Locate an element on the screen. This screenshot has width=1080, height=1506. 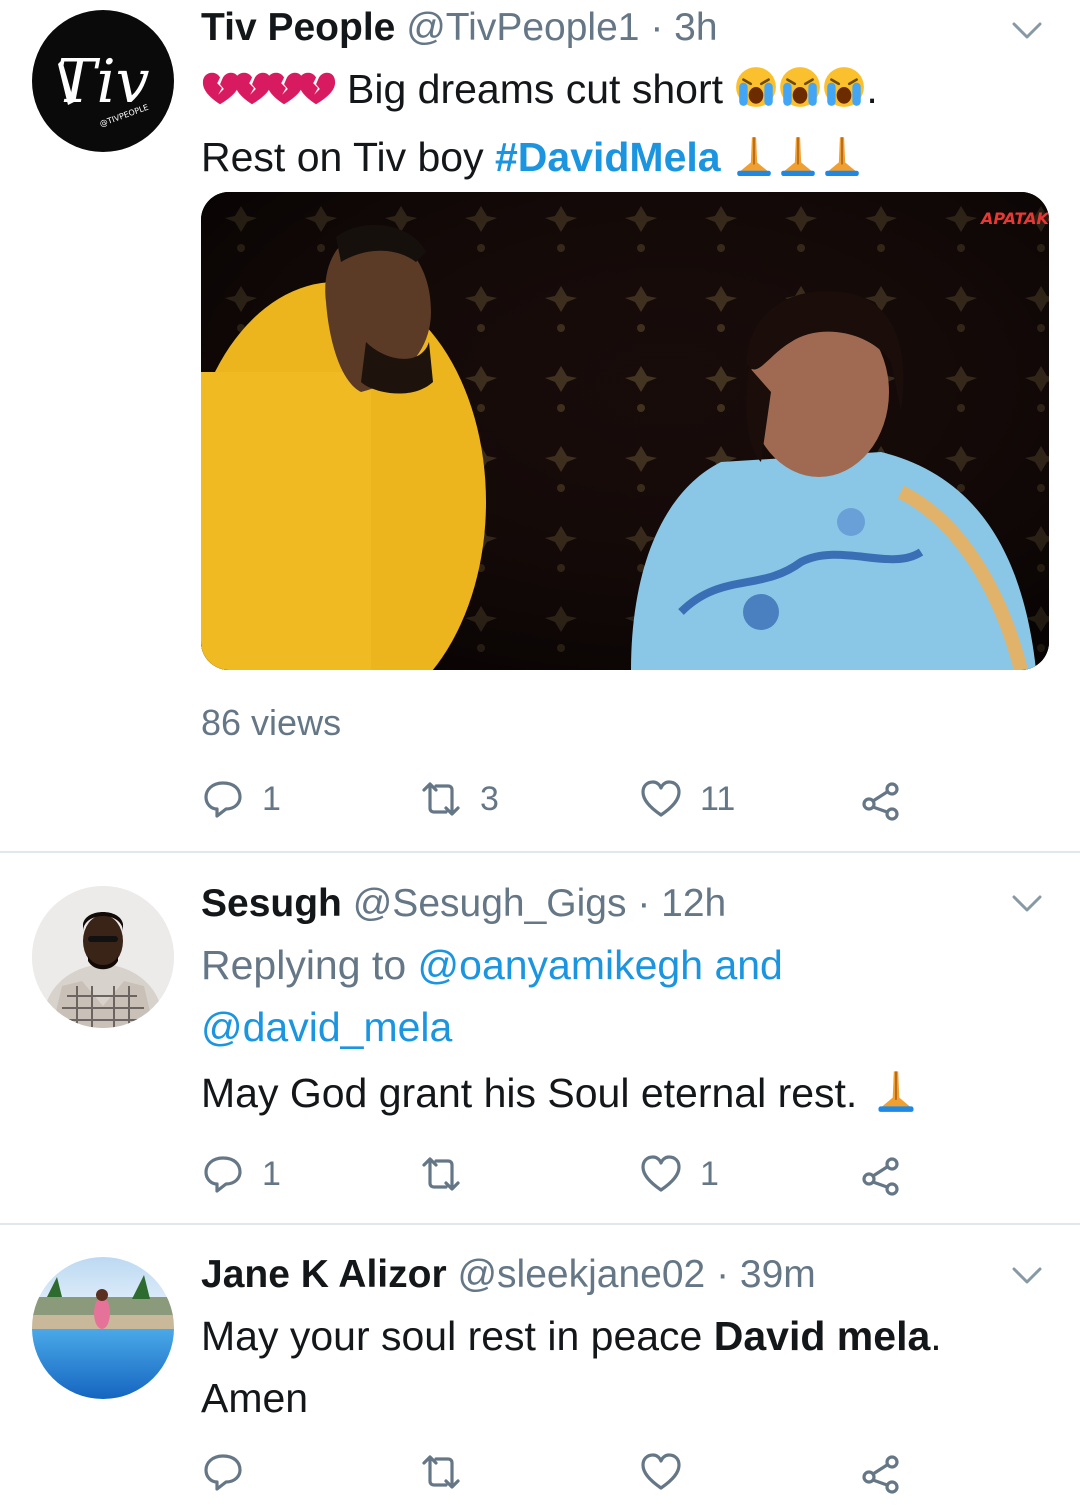
view-count: 86 views is located at coordinates (271, 722).